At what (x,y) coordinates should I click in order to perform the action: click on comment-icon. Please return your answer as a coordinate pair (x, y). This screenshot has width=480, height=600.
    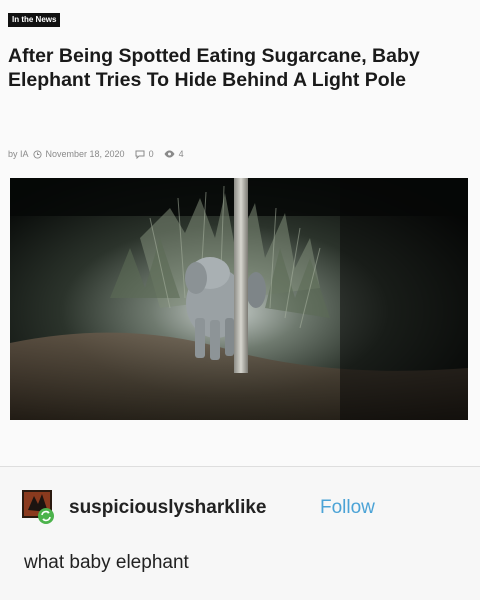
    Looking at the image, I should click on (140, 154).